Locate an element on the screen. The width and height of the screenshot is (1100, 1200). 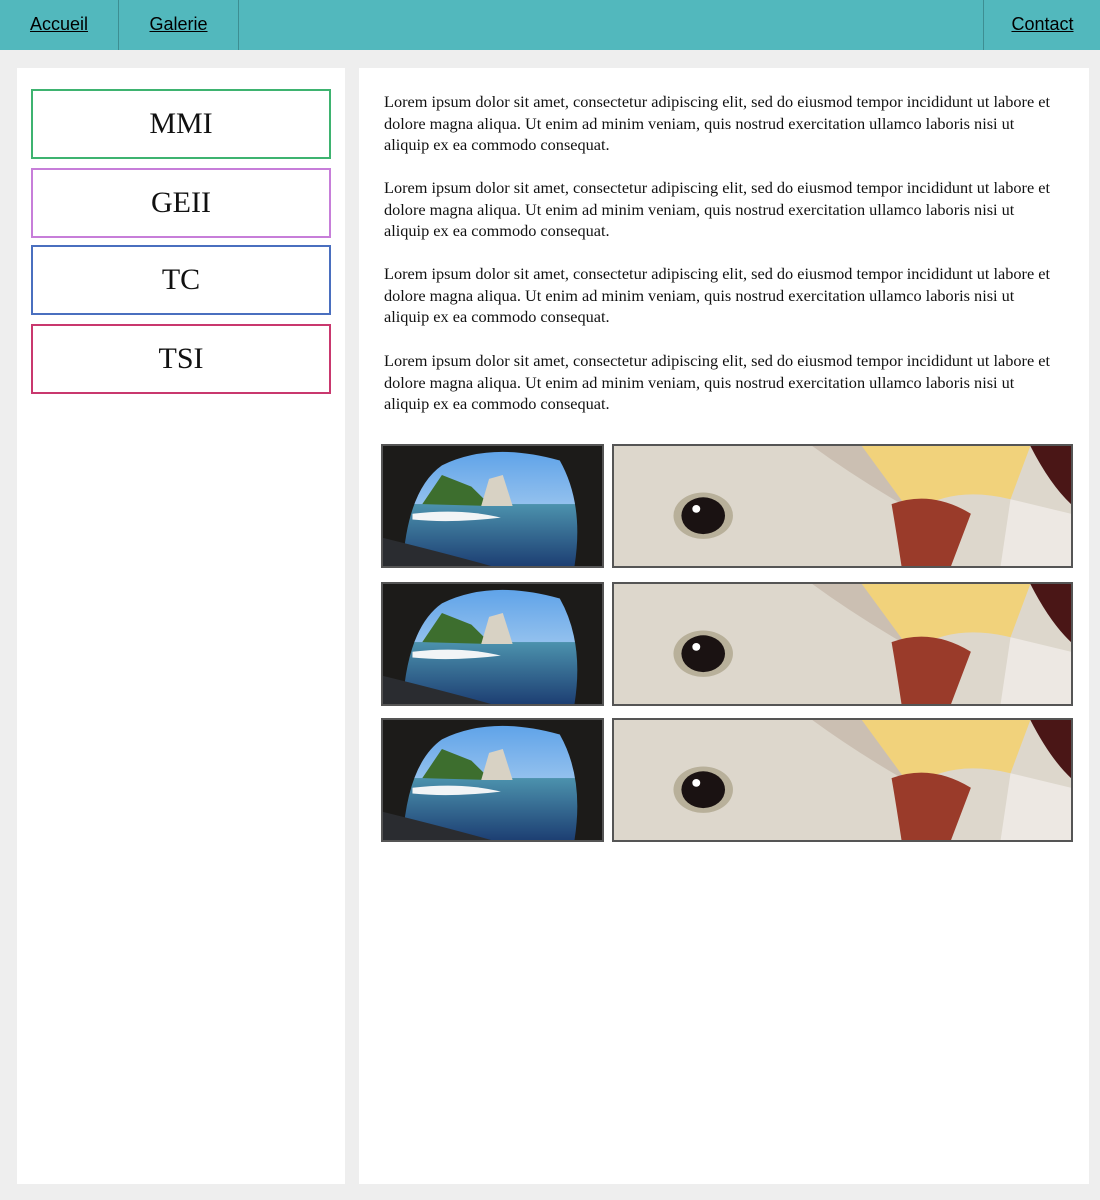
sidebar-item-tsi: TSI is located at coordinates (181, 359).